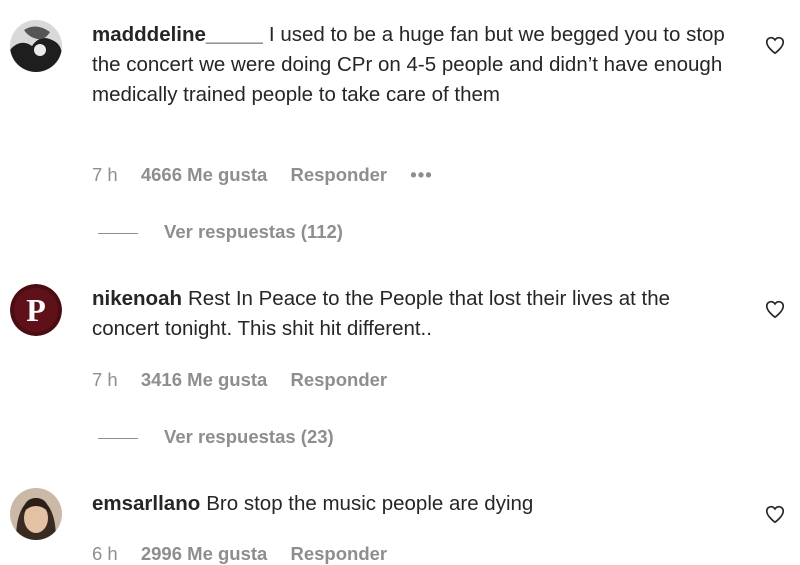 This screenshot has height=565, width=800. Describe the element at coordinates (204, 379) in the screenshot. I see `comment-likes: 3416 Me gusta` at that location.